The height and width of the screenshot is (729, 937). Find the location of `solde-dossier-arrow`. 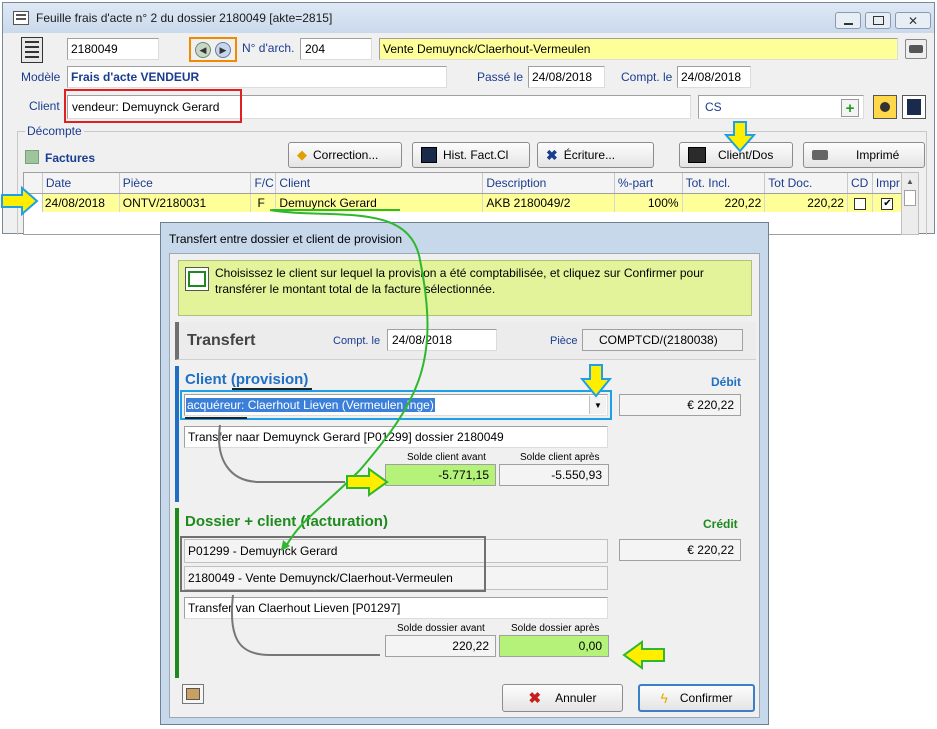

solde-dossier-arrow is located at coordinates (643, 655).